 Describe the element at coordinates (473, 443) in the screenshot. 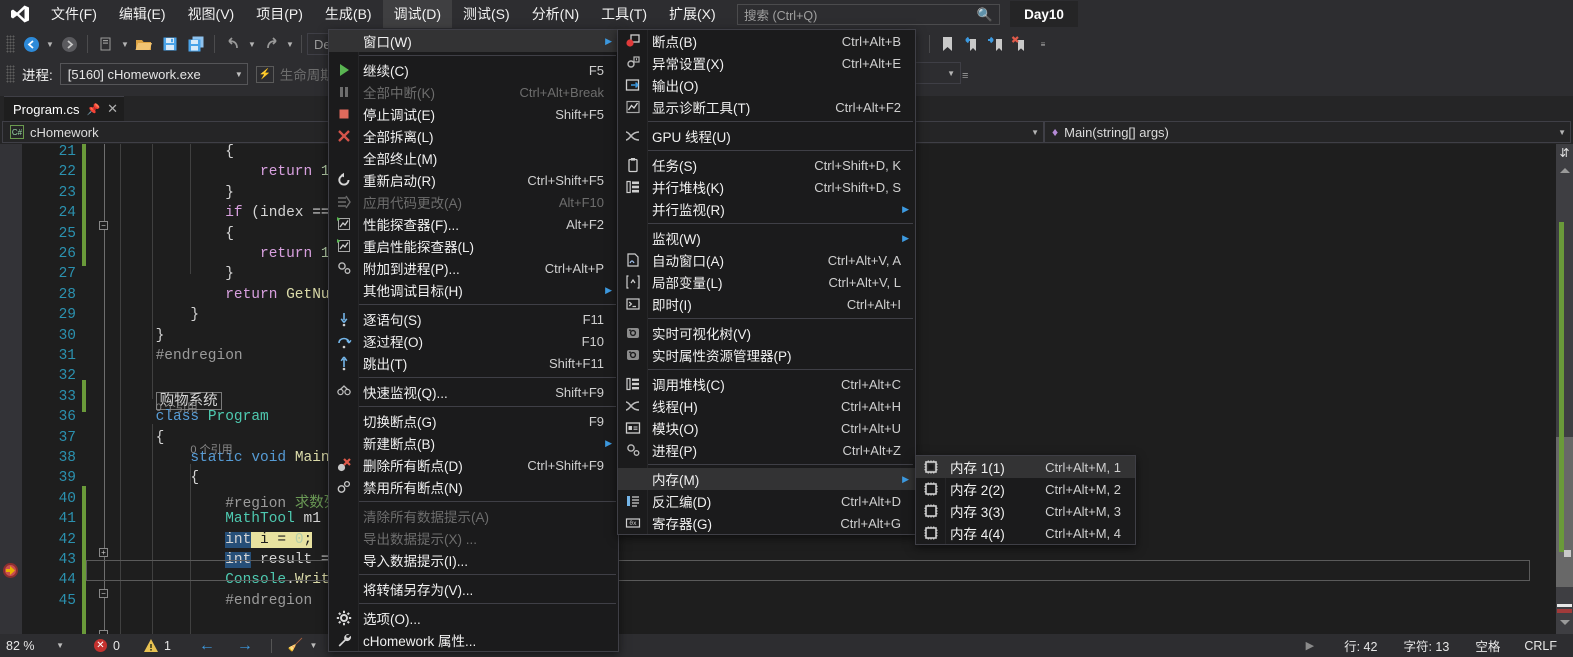

I see `debug-menu-item-17: 新建断点(B) ▶` at that location.